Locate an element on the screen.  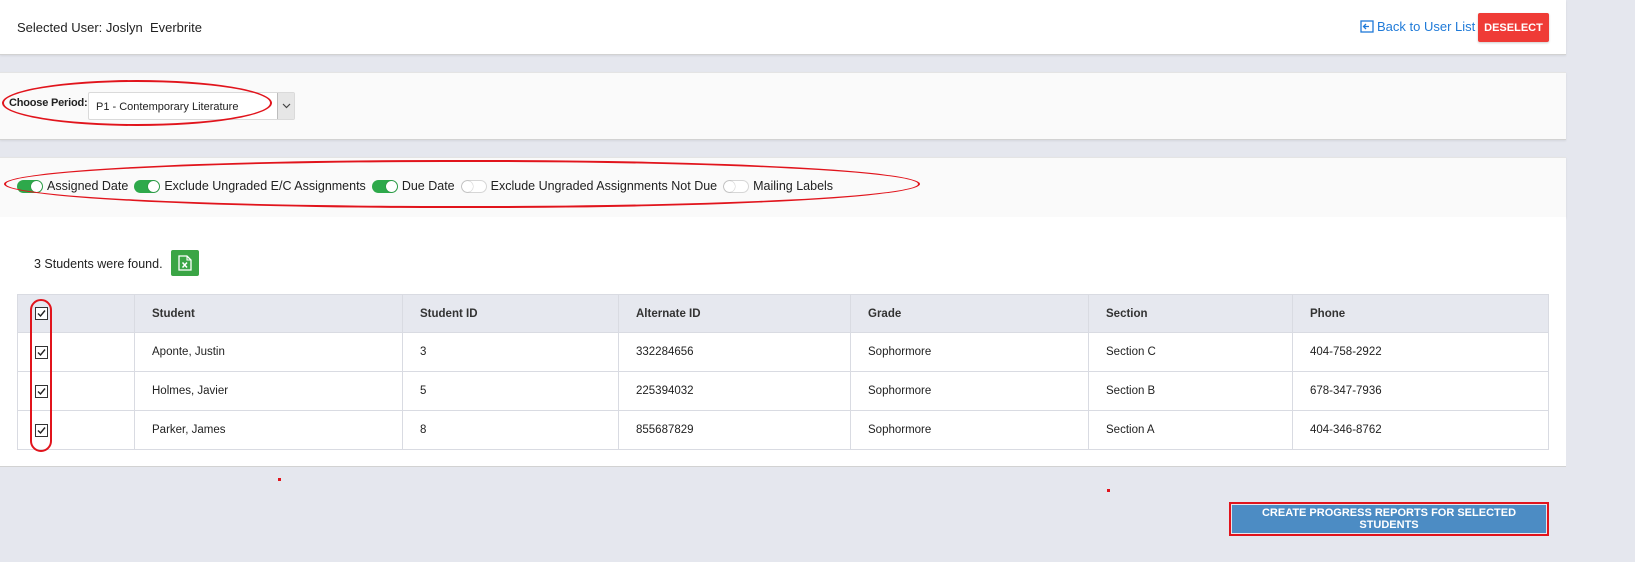
period-selected-value: P1 - Contemporary Literature is located at coordinates (167, 107).